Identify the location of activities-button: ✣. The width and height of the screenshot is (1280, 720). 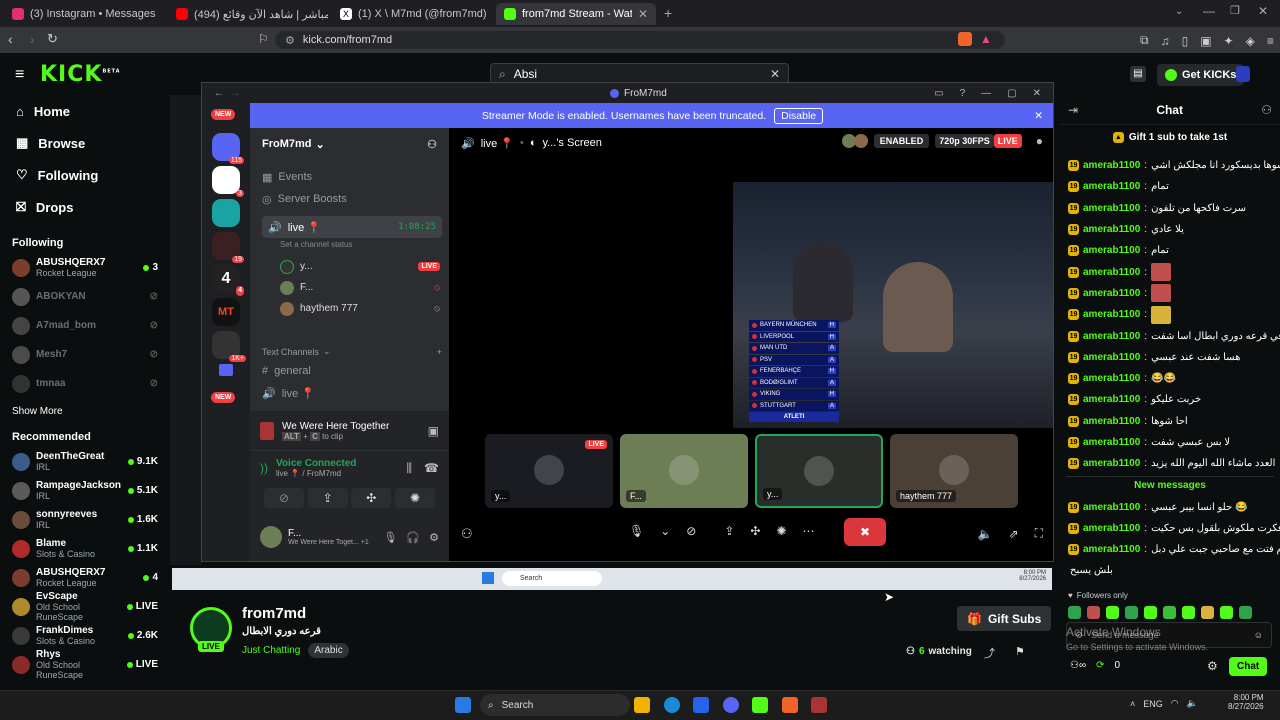
(371, 498).